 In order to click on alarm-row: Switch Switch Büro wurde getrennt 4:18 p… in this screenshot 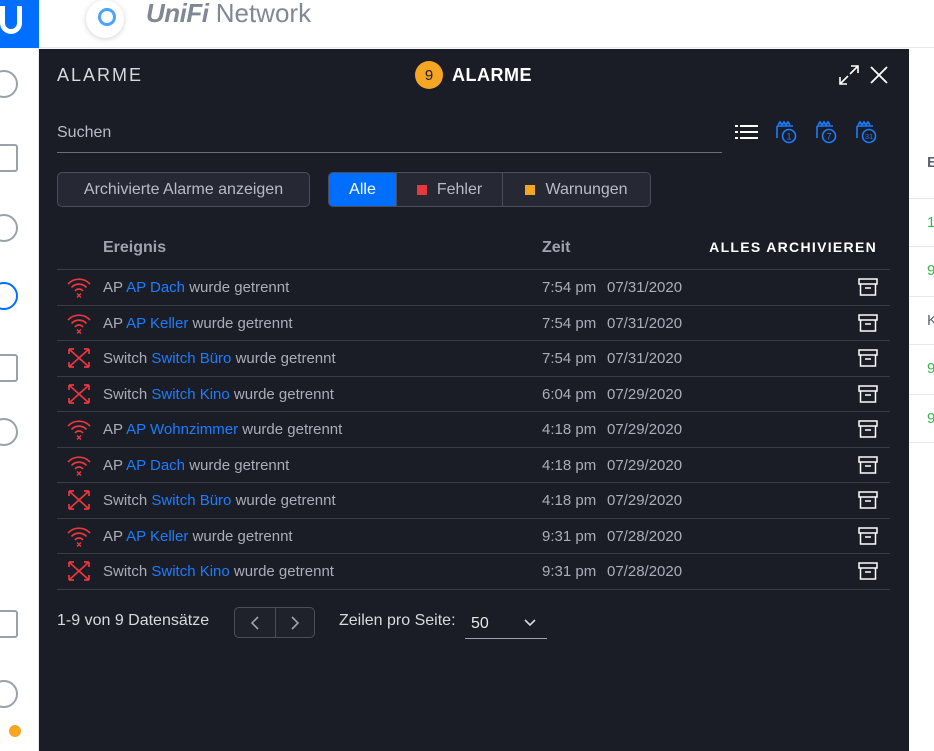, I will do `click(473, 501)`.